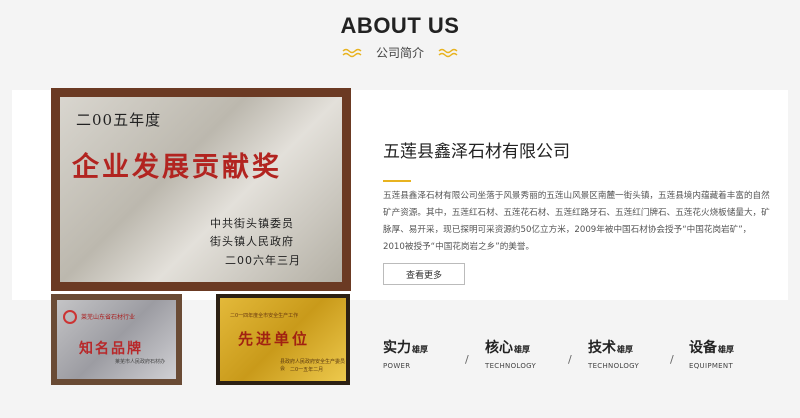 This screenshot has width=800, height=418. I want to click on company-name: 五莲县鑫泽石材有限公司, so click(476, 152).